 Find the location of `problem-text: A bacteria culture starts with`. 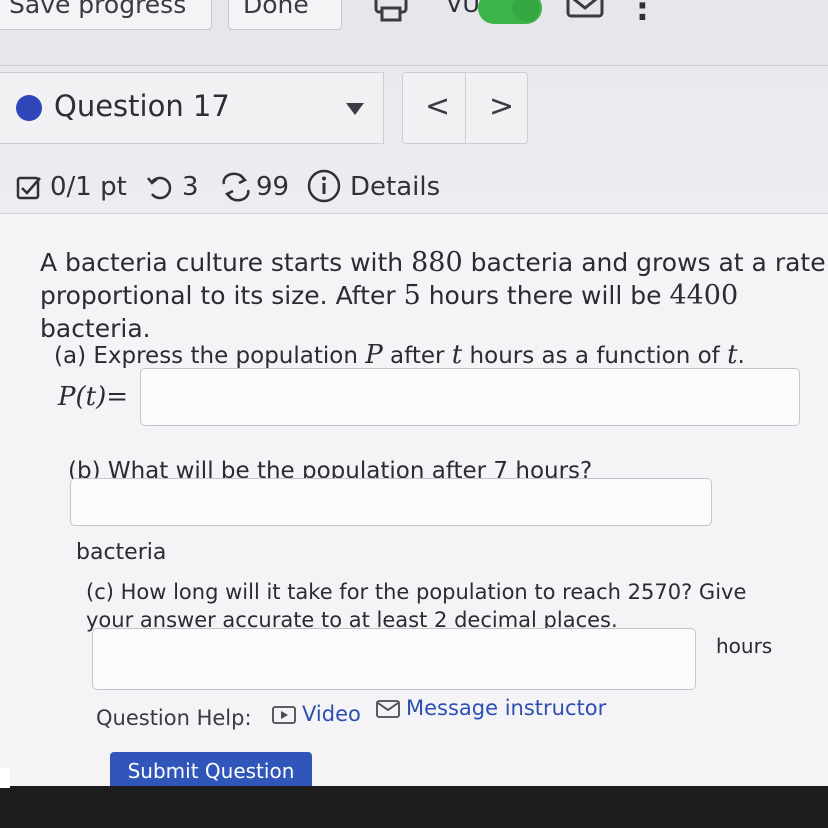

problem-text: A bacteria culture starts with is located at coordinates (226, 262).